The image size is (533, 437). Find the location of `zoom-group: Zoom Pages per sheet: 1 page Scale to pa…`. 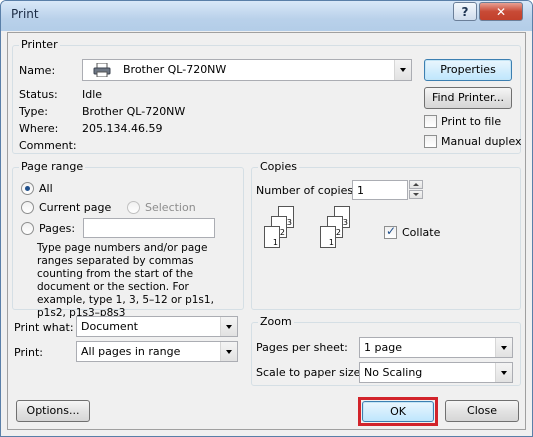

zoom-group: Zoom Pages per sheet: 1 page Scale to pa… is located at coordinates (386, 350).